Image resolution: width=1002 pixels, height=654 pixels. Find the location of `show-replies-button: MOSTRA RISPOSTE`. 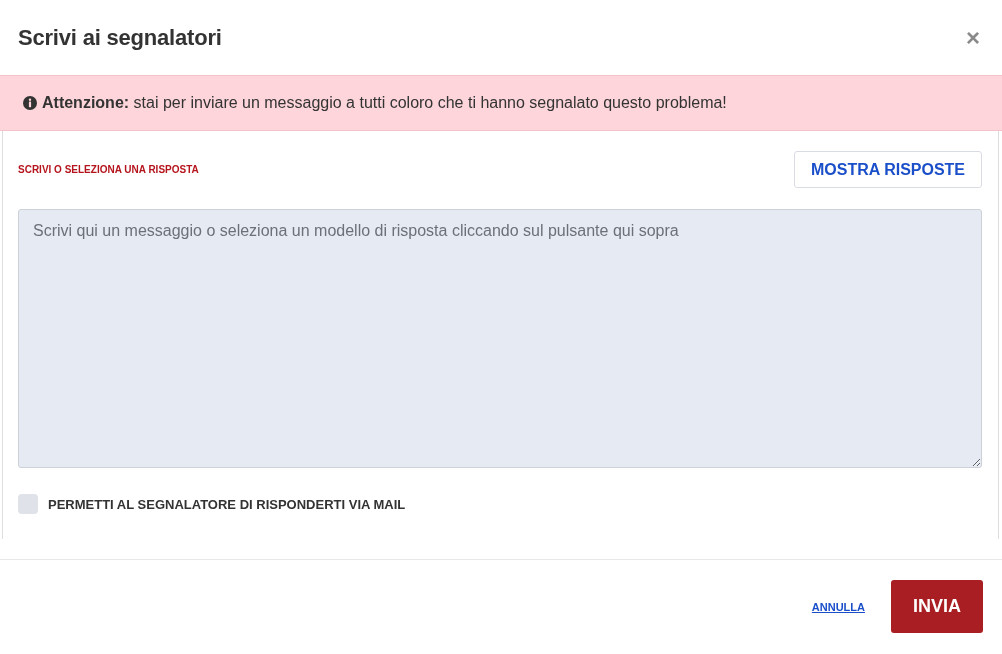

show-replies-button: MOSTRA RISPOSTE is located at coordinates (888, 169).